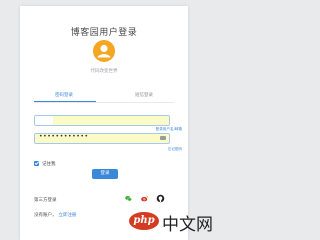 The image size is (320, 240). What do you see at coordinates (144, 95) in the screenshot?
I see `tab-sms-login: 短信登录` at bounding box center [144, 95].